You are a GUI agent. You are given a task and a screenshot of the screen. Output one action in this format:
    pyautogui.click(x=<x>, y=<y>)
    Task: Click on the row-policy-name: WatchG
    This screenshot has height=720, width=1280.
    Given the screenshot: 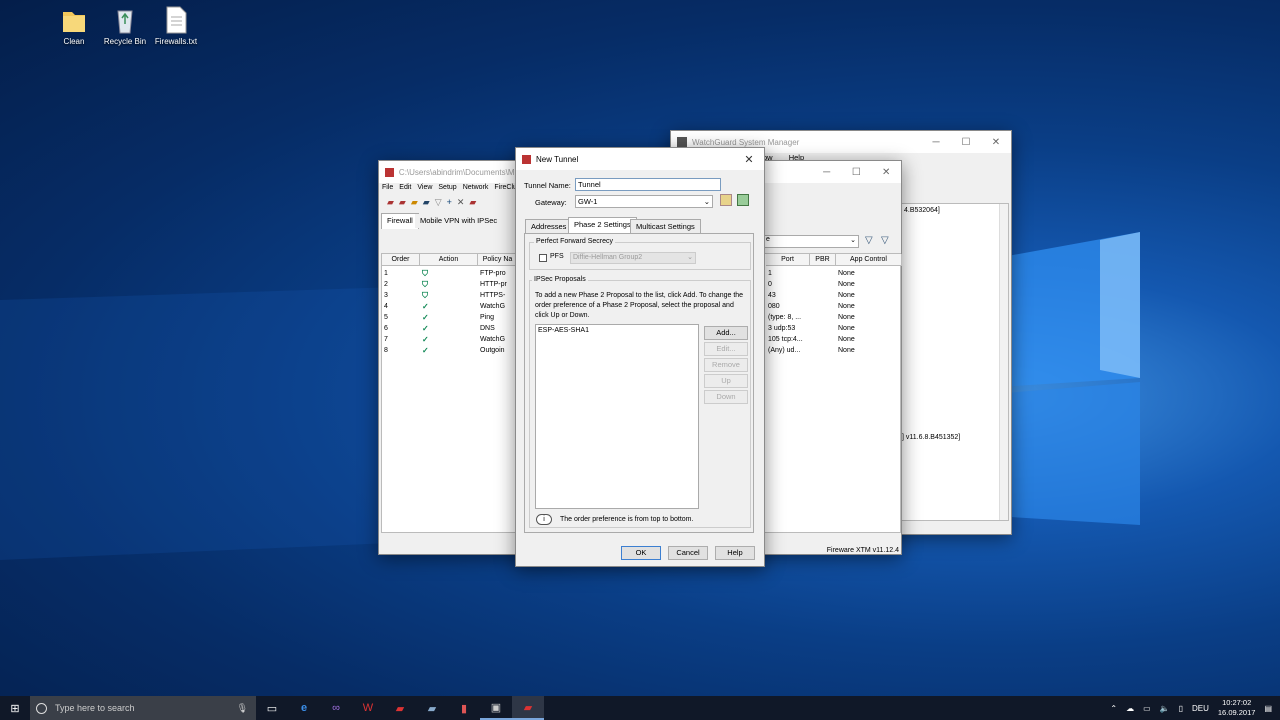 What is the action you would take?
    pyautogui.click(x=493, y=306)
    